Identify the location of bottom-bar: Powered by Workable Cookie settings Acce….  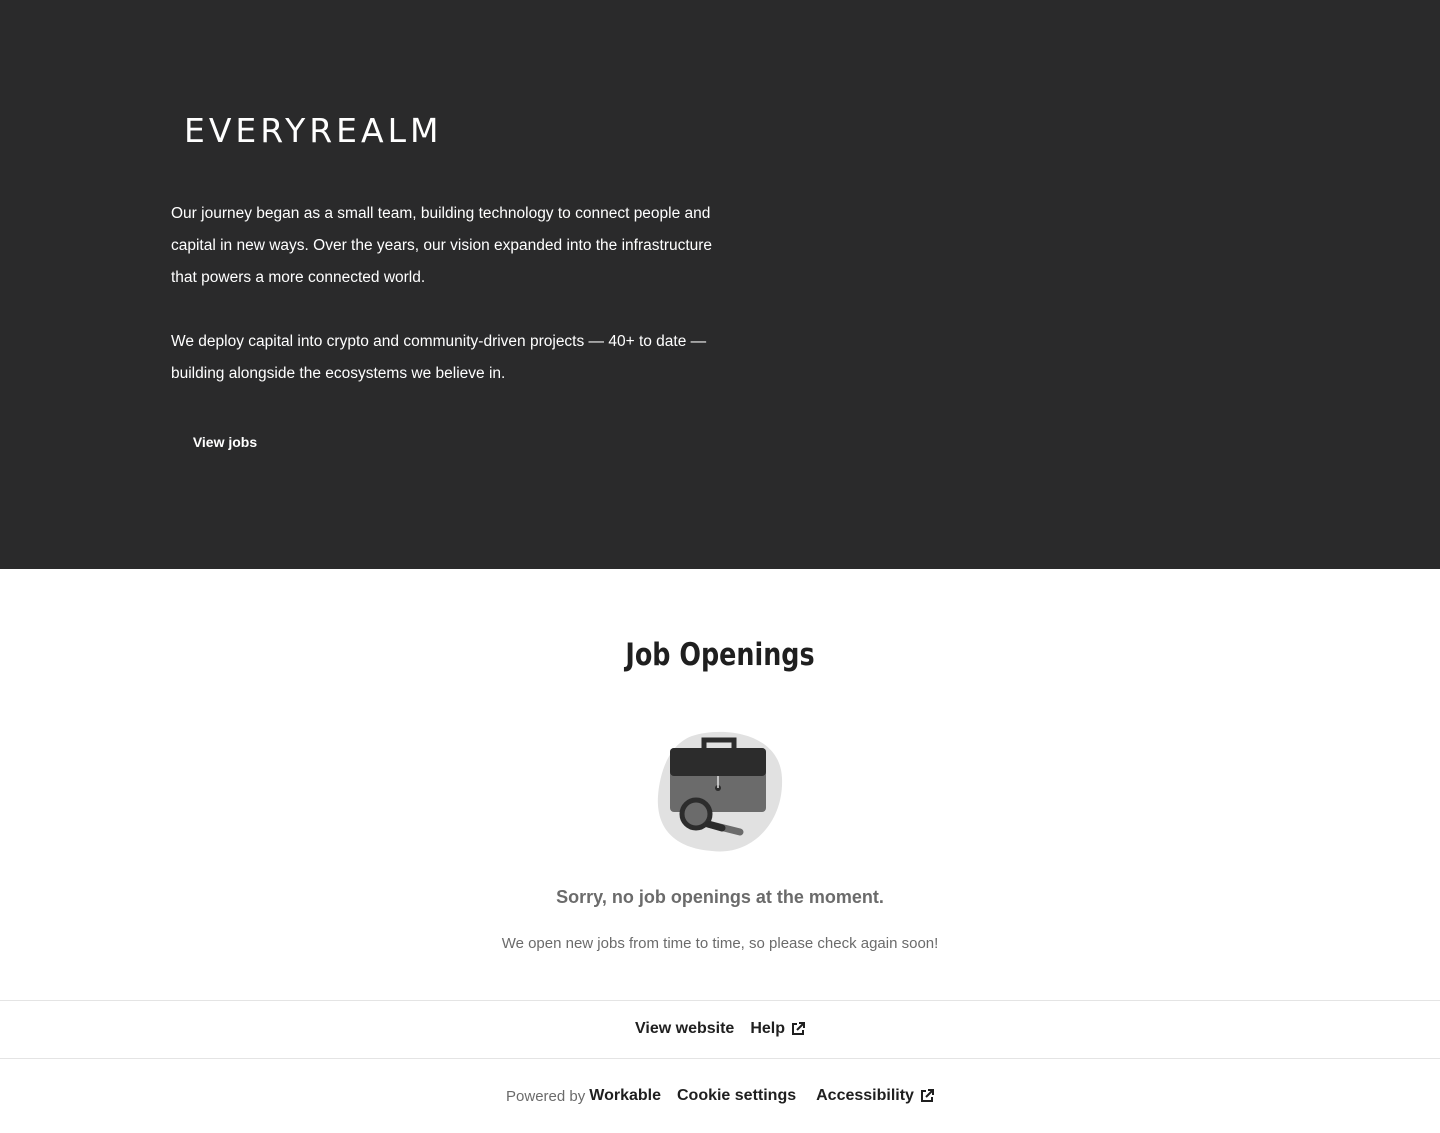
(720, 1096).